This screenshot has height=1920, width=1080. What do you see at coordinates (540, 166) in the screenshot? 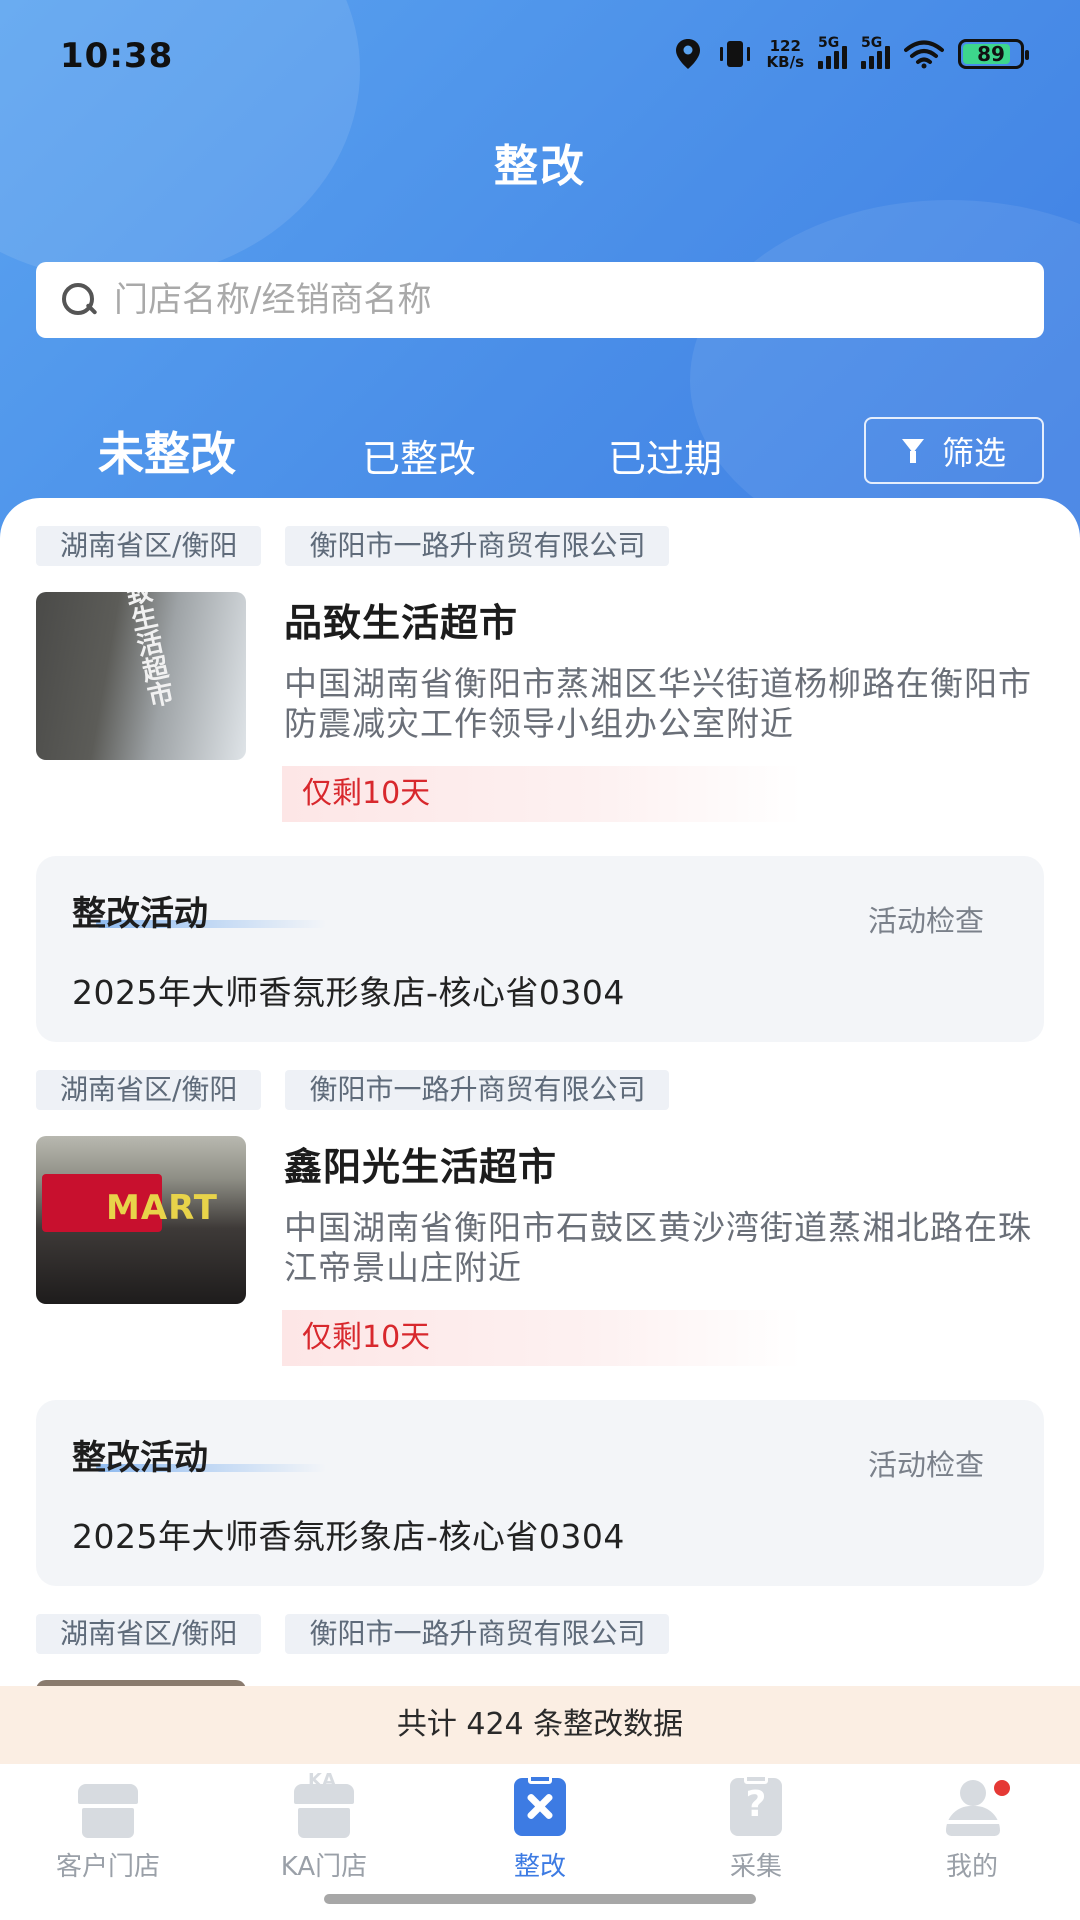
I see `page-title: 整改` at bounding box center [540, 166].